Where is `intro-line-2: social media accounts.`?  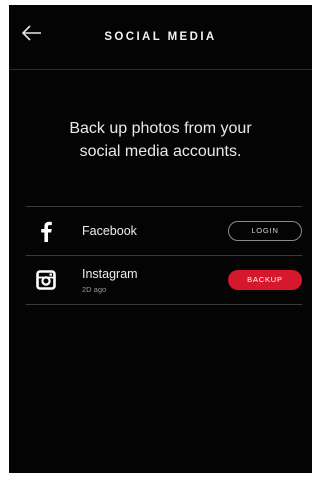
intro-line-2: social media accounts. is located at coordinates (160, 151).